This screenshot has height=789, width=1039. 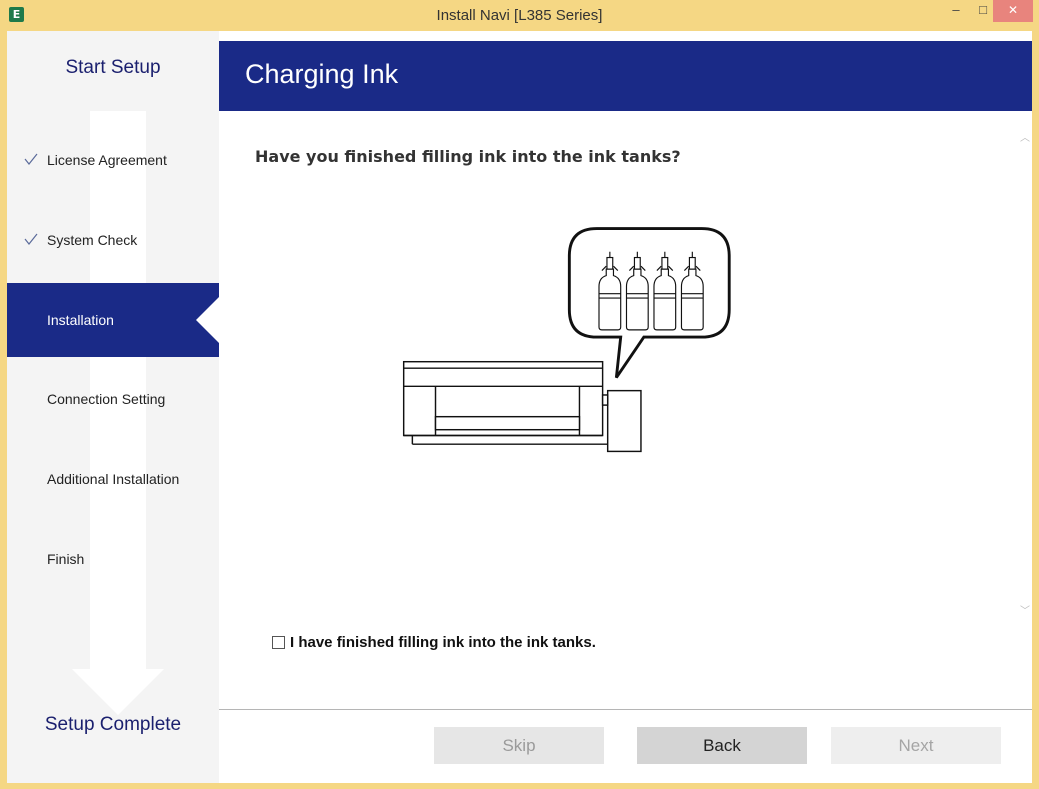 What do you see at coordinates (107, 160) in the screenshot?
I see `step-label: License Agreement` at bounding box center [107, 160].